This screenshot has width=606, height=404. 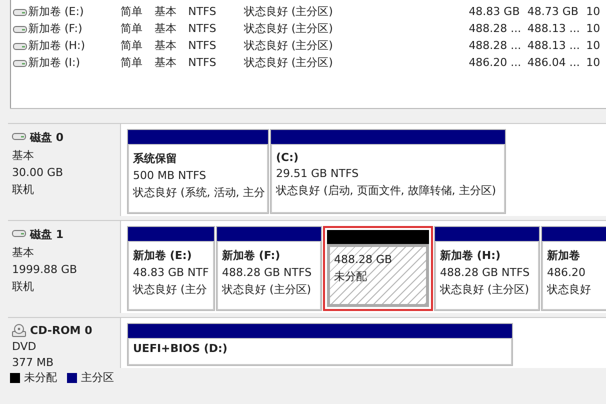 I want to click on disk-size: 377 MB, so click(x=33, y=362).